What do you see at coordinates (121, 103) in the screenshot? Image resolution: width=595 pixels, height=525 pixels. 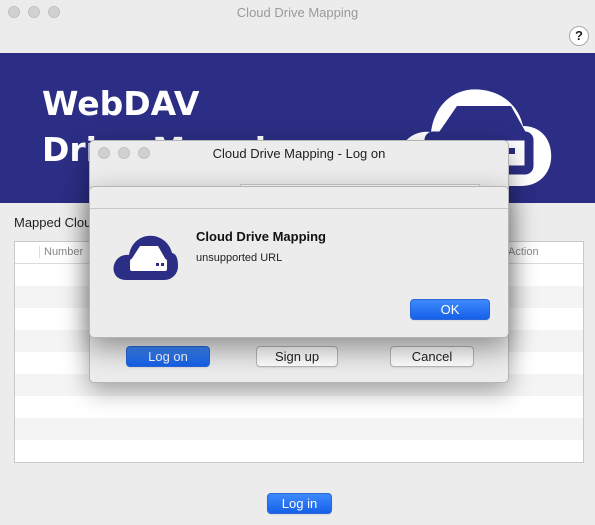 I see `banner-title-line1: WebDAV` at bounding box center [121, 103].